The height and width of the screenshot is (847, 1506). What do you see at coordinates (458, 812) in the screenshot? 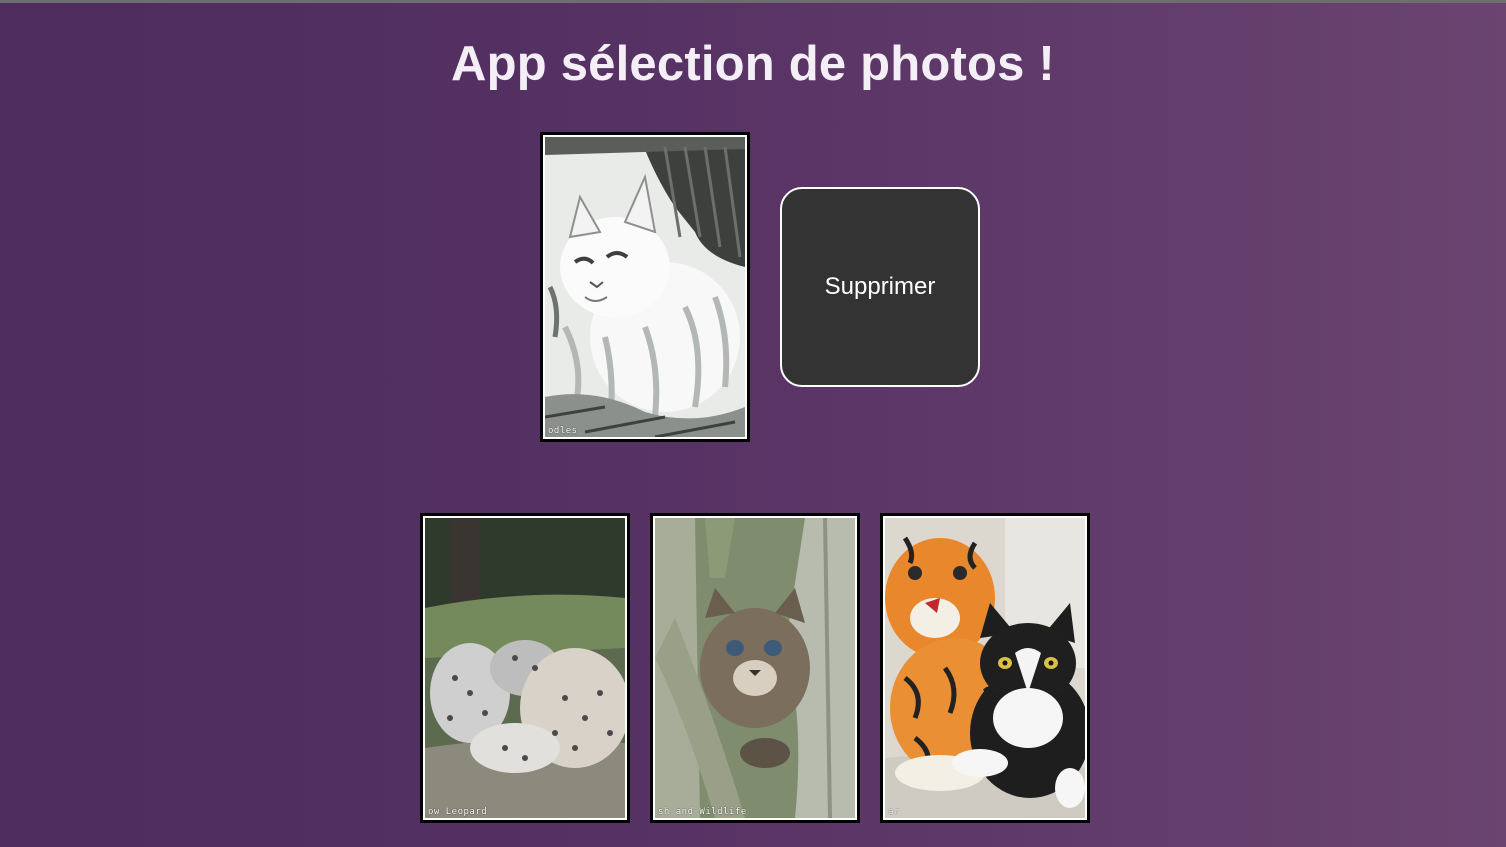
I see `photo-caption: ow Leopard` at bounding box center [458, 812].